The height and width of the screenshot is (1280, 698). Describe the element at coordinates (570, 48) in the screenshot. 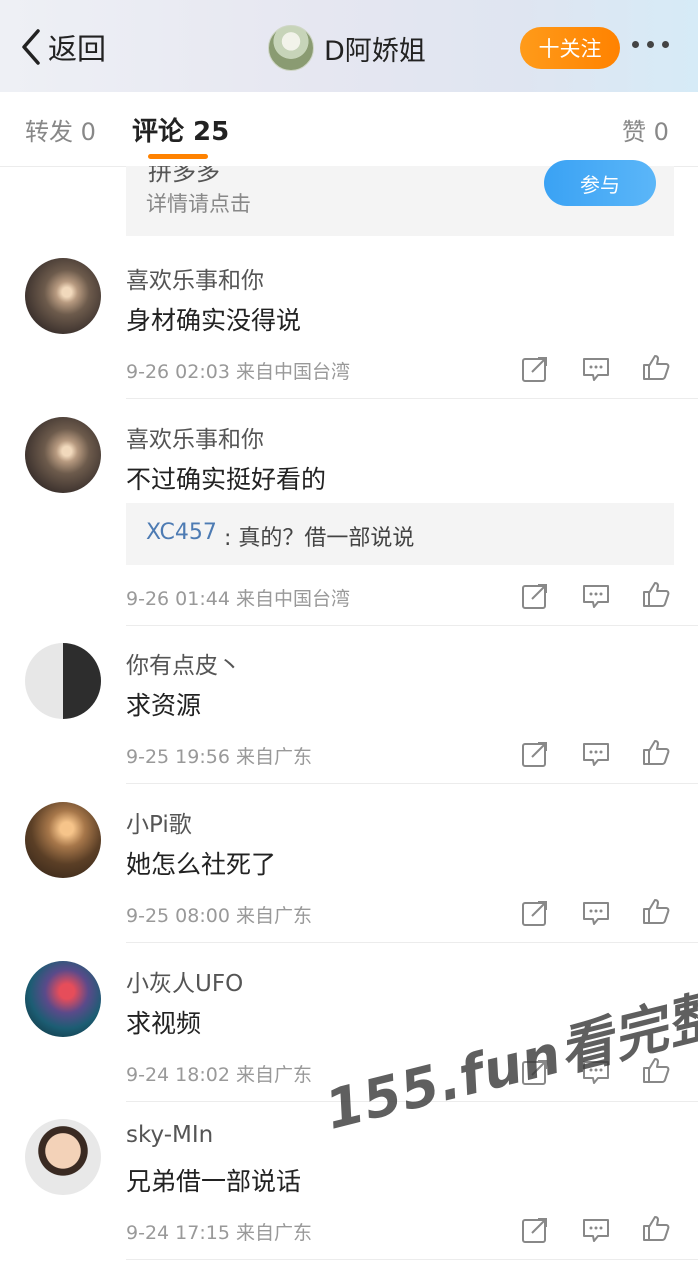

I see `follow-button: 十关注` at that location.